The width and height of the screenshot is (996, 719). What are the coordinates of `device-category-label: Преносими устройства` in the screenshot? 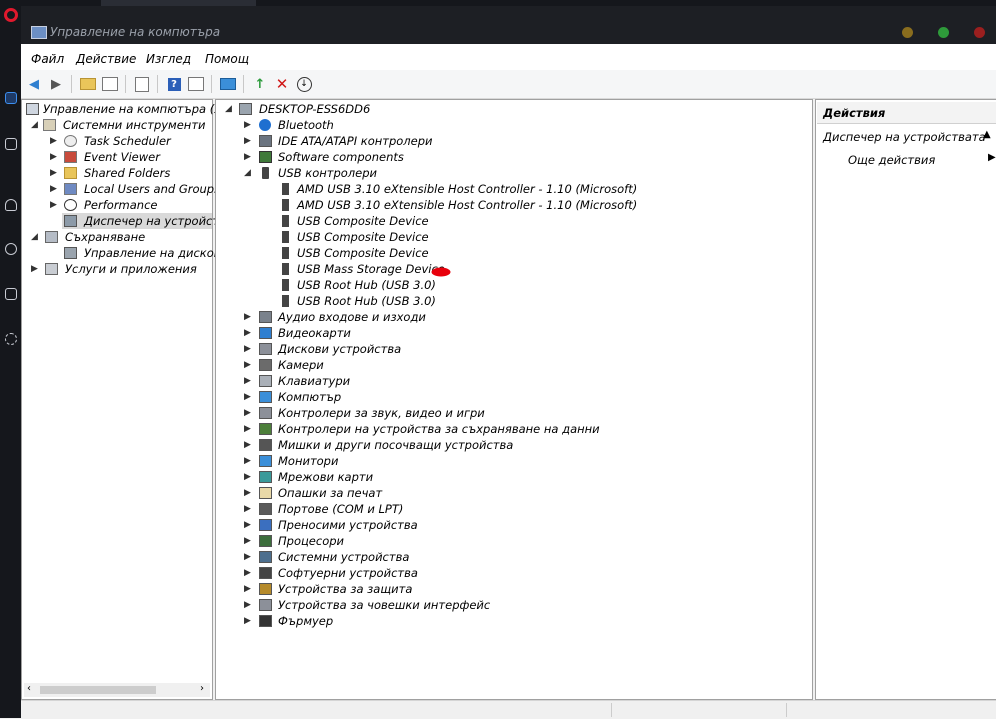 It's located at (348, 525).